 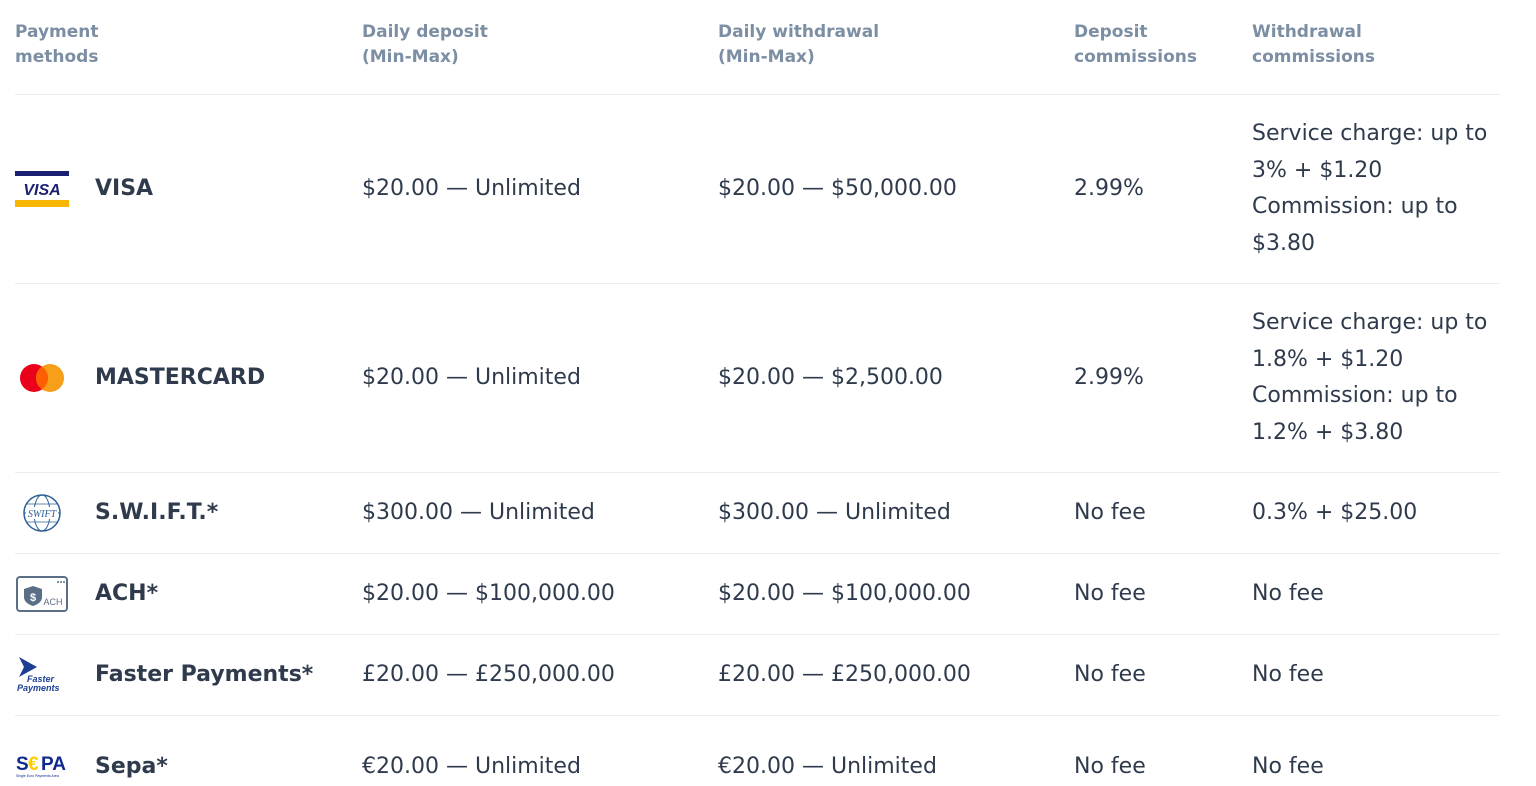 I want to click on method-name: Sepa*, so click(x=131, y=766).